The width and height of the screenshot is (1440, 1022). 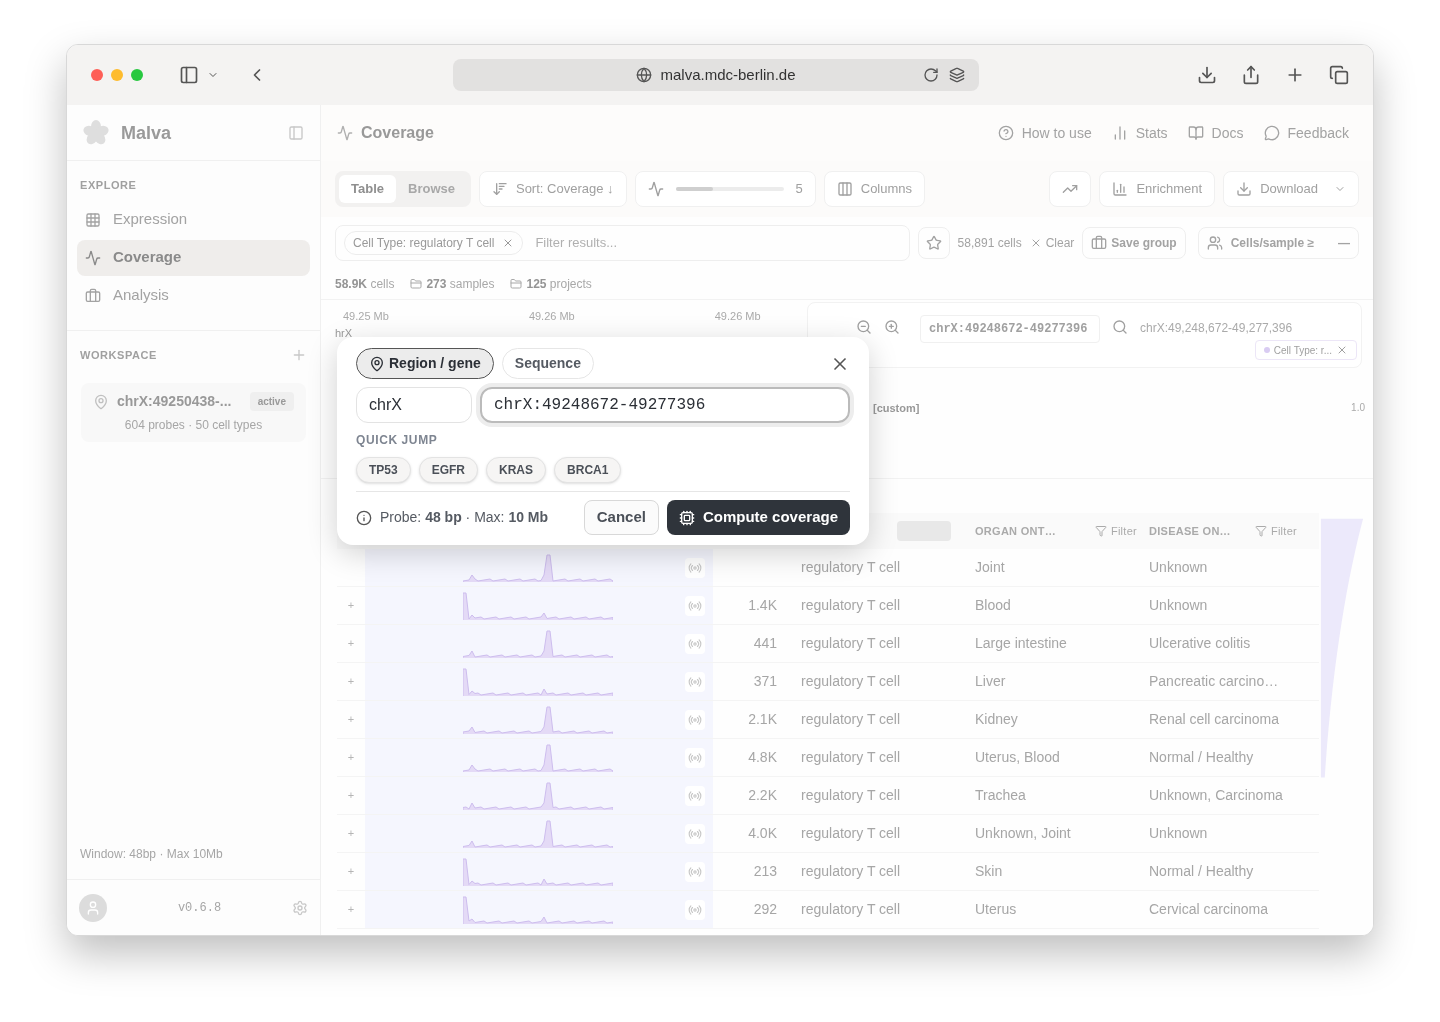 What do you see at coordinates (934, 243) in the screenshot?
I see `star-button` at bounding box center [934, 243].